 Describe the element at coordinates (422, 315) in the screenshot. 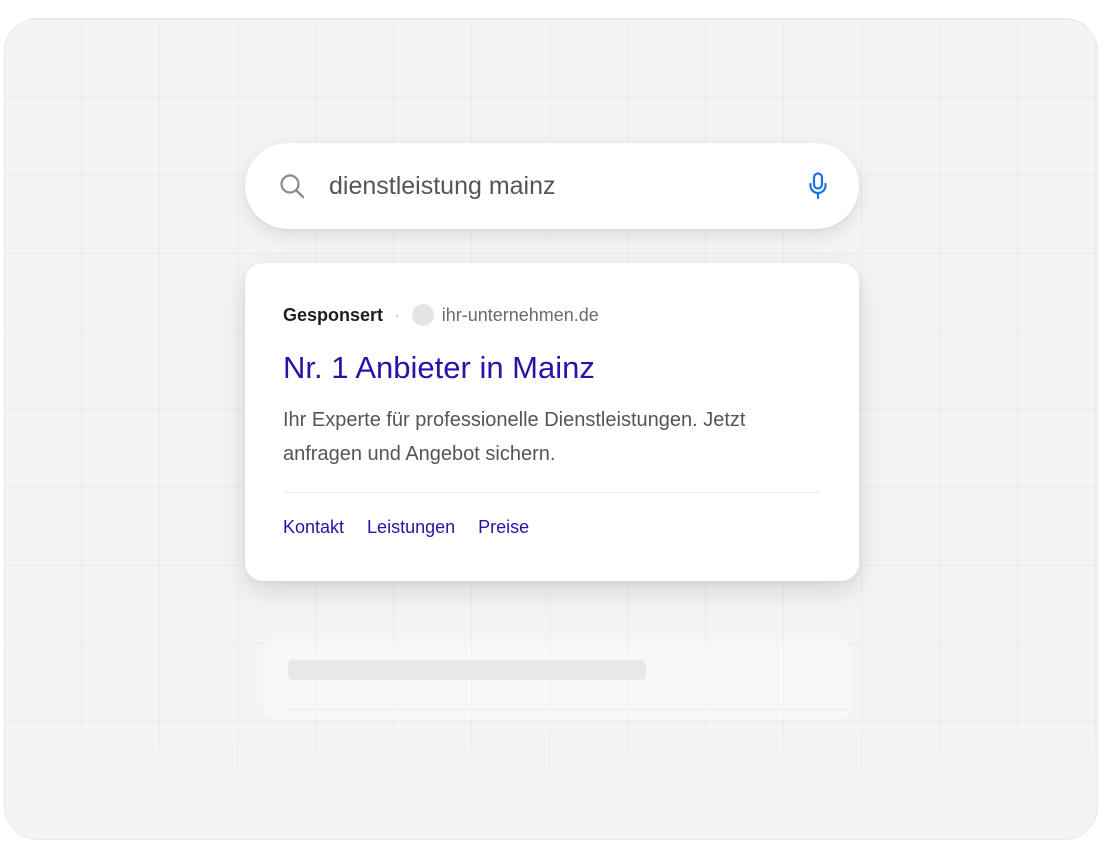

I see `favicon-icon` at that location.